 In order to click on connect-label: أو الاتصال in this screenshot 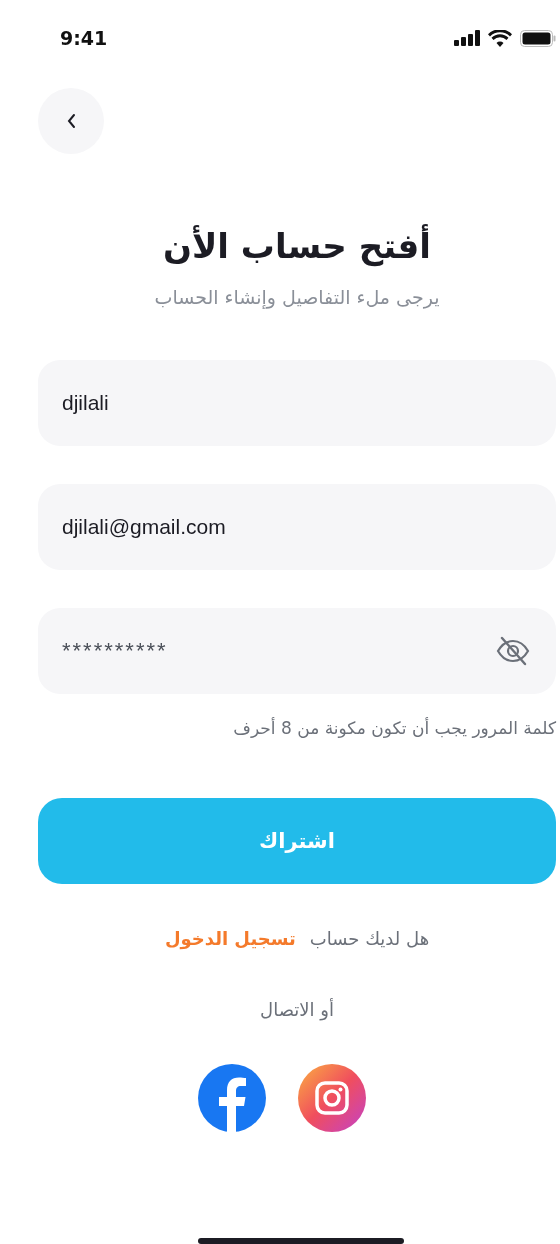, I will do `click(297, 1009)`.